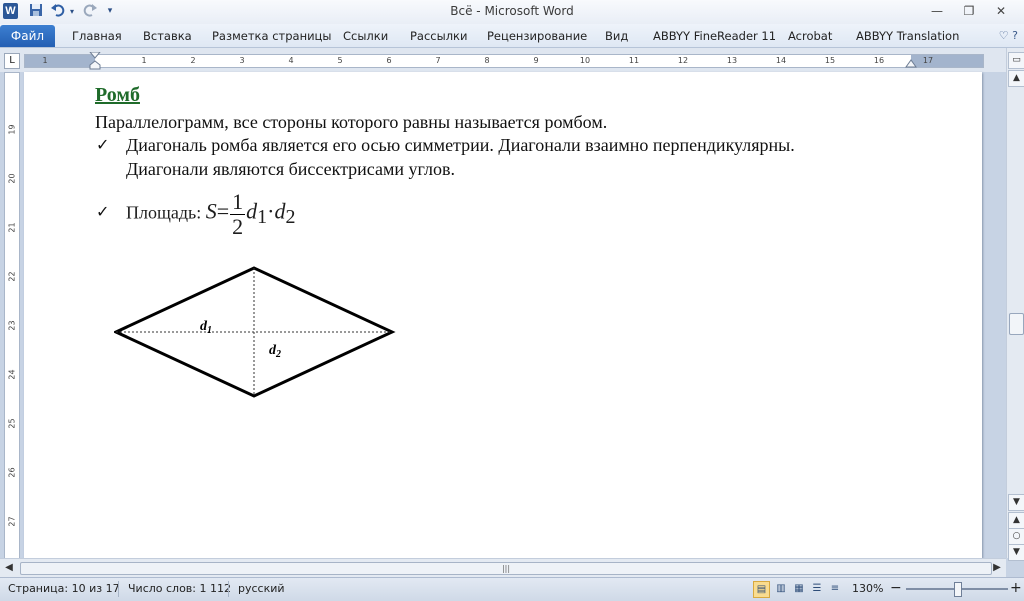 Image resolution: width=1024 pixels, height=601 pixels. I want to click on tab-file: Файл, so click(27, 36).